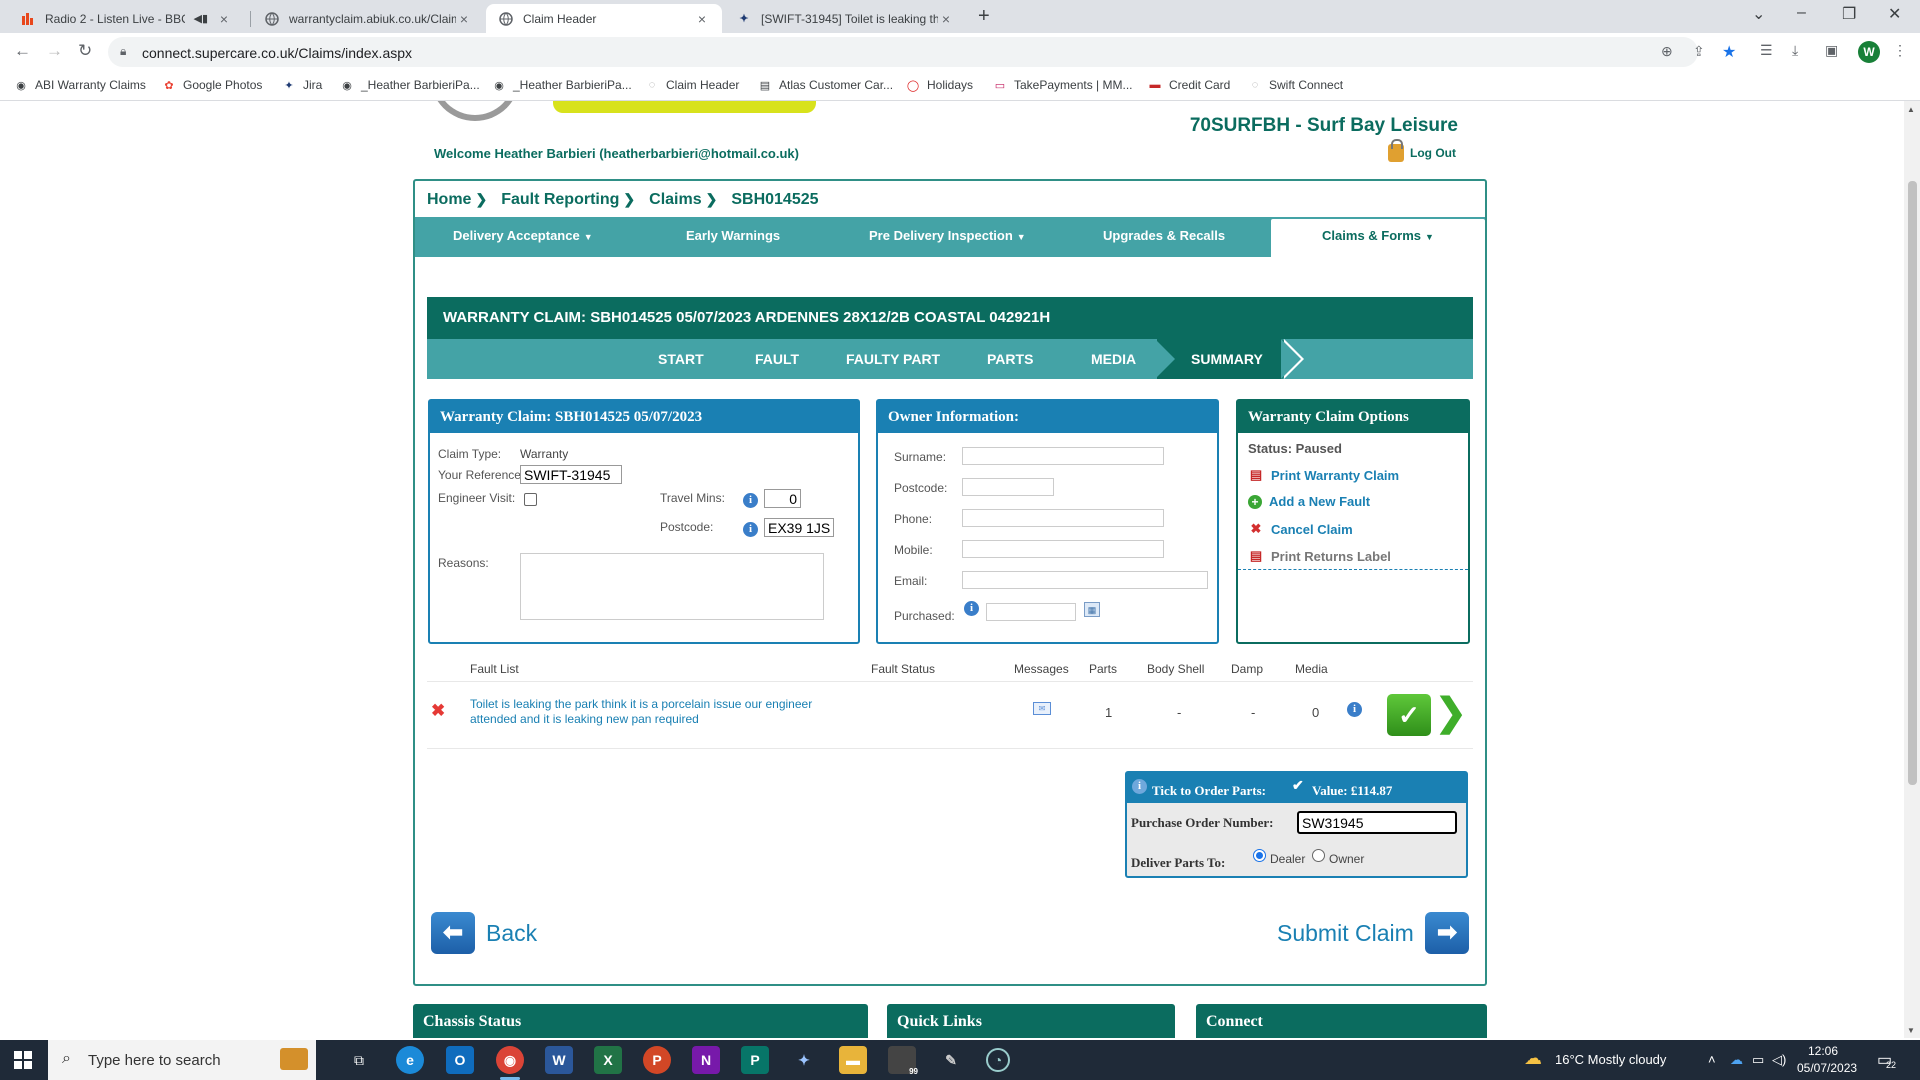 This screenshot has width=1920, height=1080. I want to click on app-badge-icon: 99, so click(903, 1061).